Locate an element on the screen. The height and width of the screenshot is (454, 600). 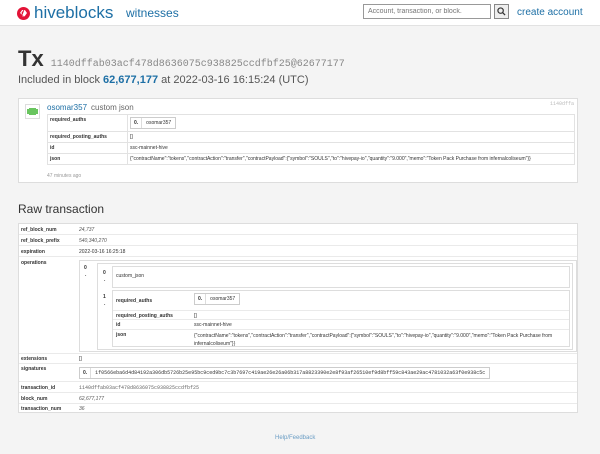
brand-name: hiveblocks is located at coordinates (74, 12).